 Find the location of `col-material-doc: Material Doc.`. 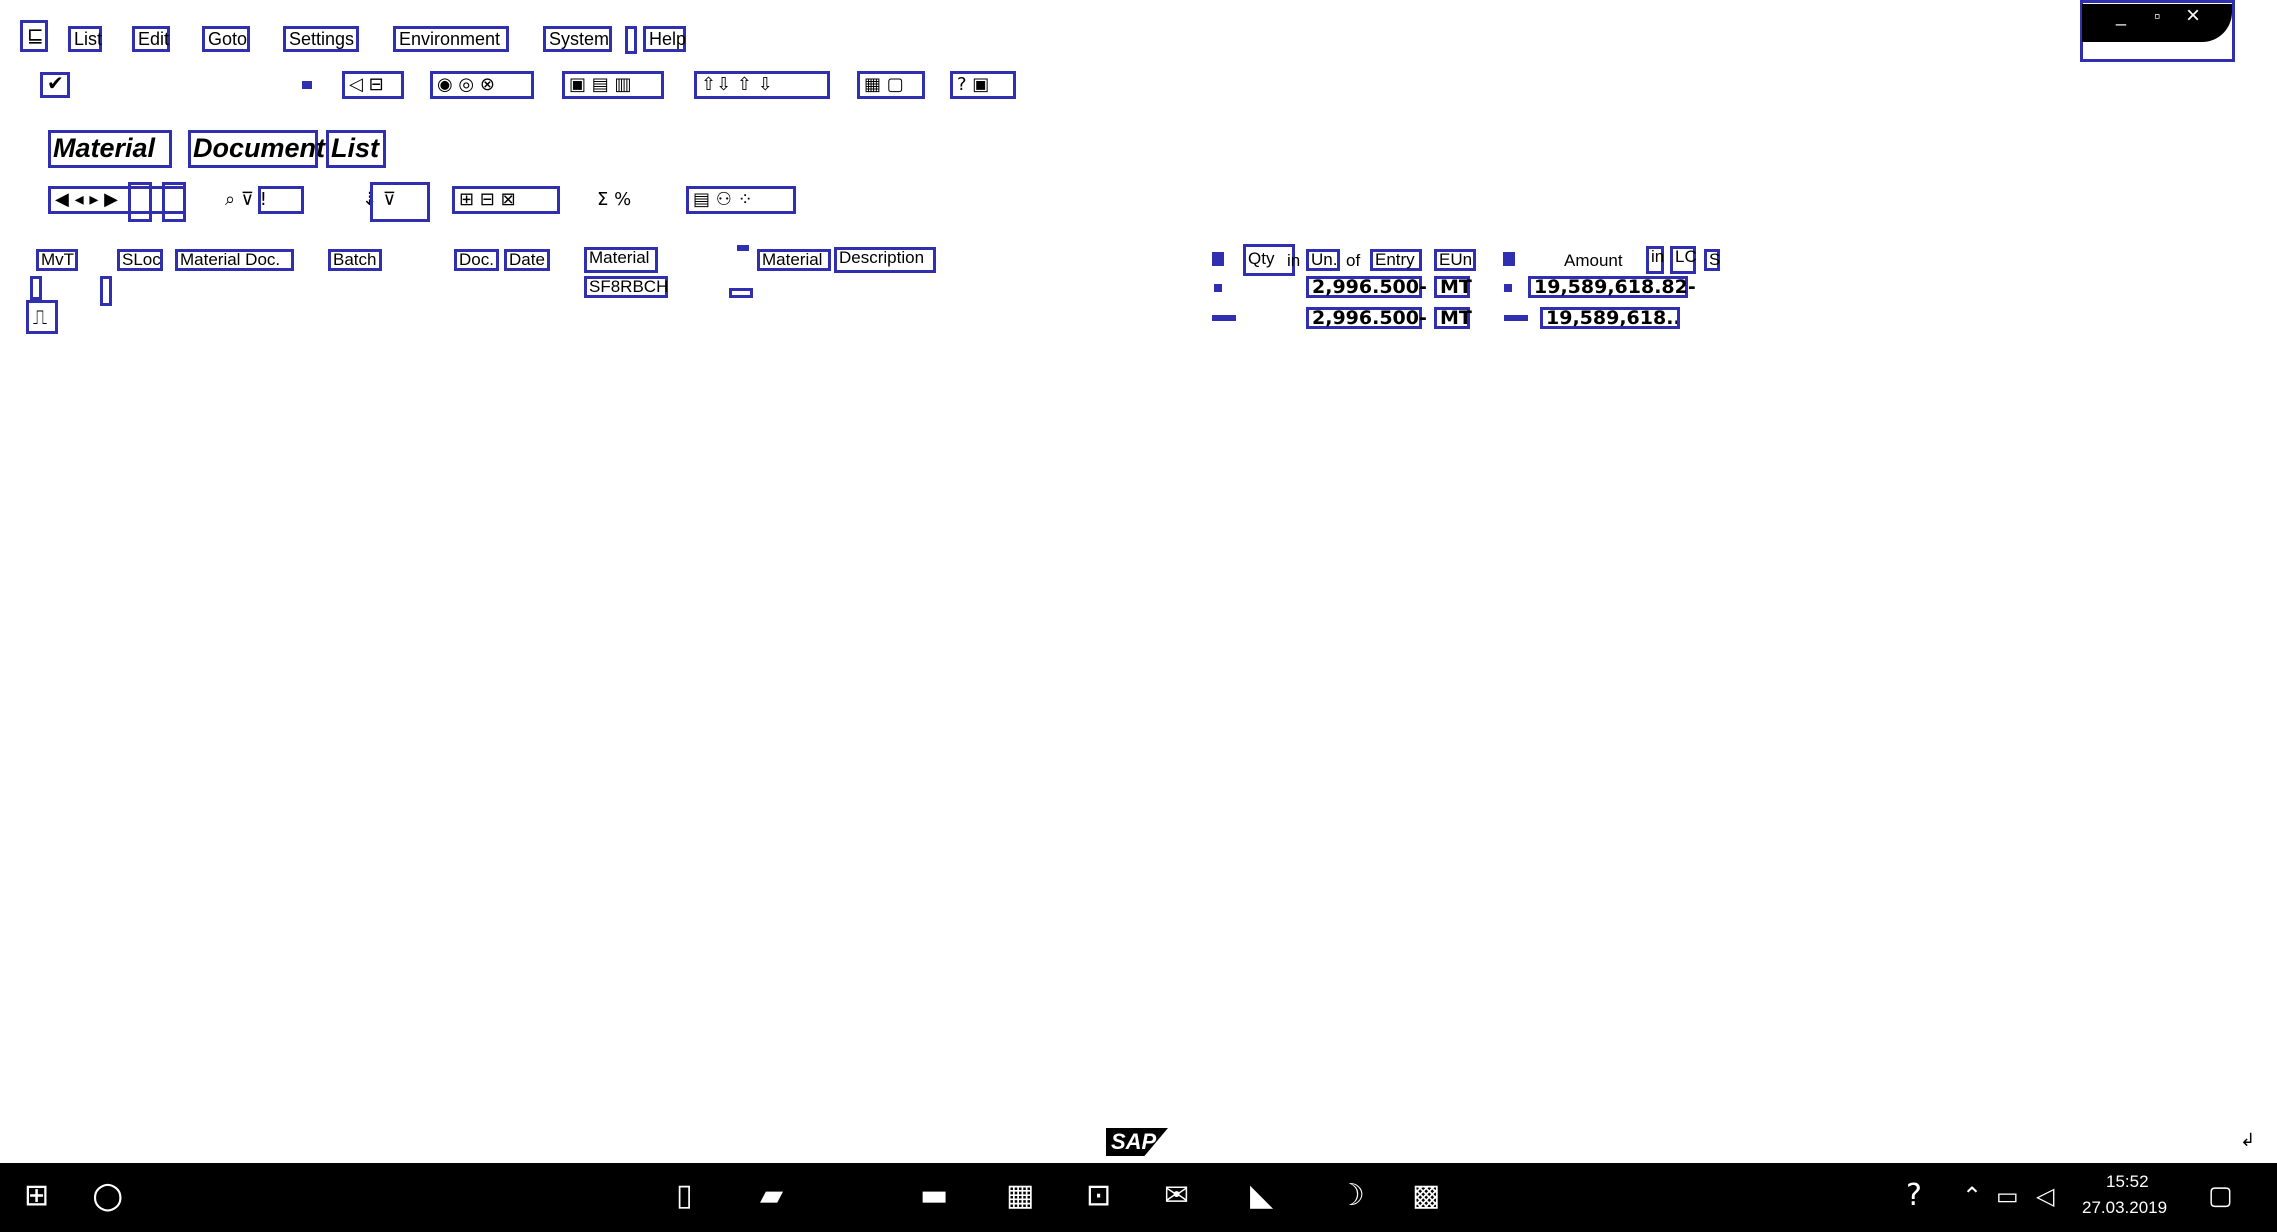

col-material-doc: Material Doc. is located at coordinates (234, 260).